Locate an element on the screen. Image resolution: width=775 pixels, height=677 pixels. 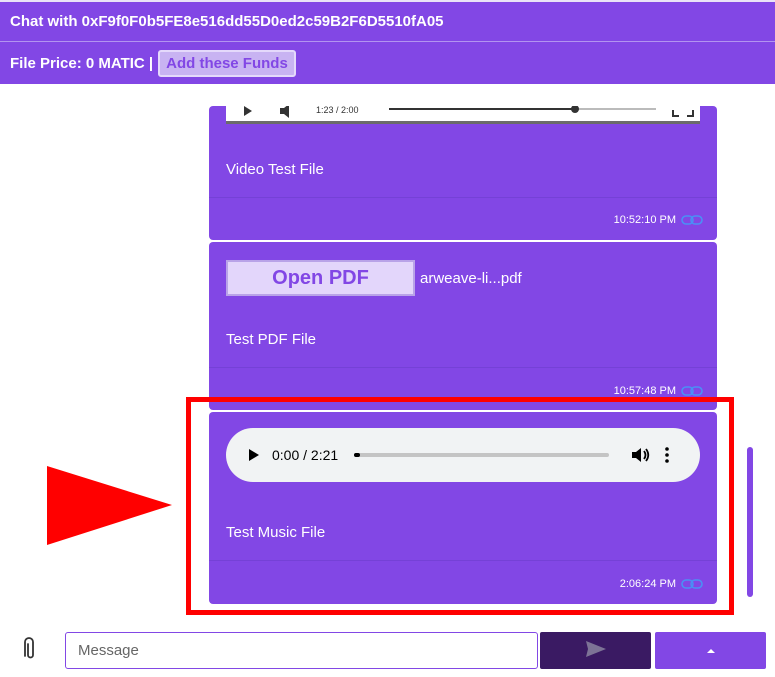
file-price-label: File Price: 0 MATIC | is located at coordinates (82, 63).